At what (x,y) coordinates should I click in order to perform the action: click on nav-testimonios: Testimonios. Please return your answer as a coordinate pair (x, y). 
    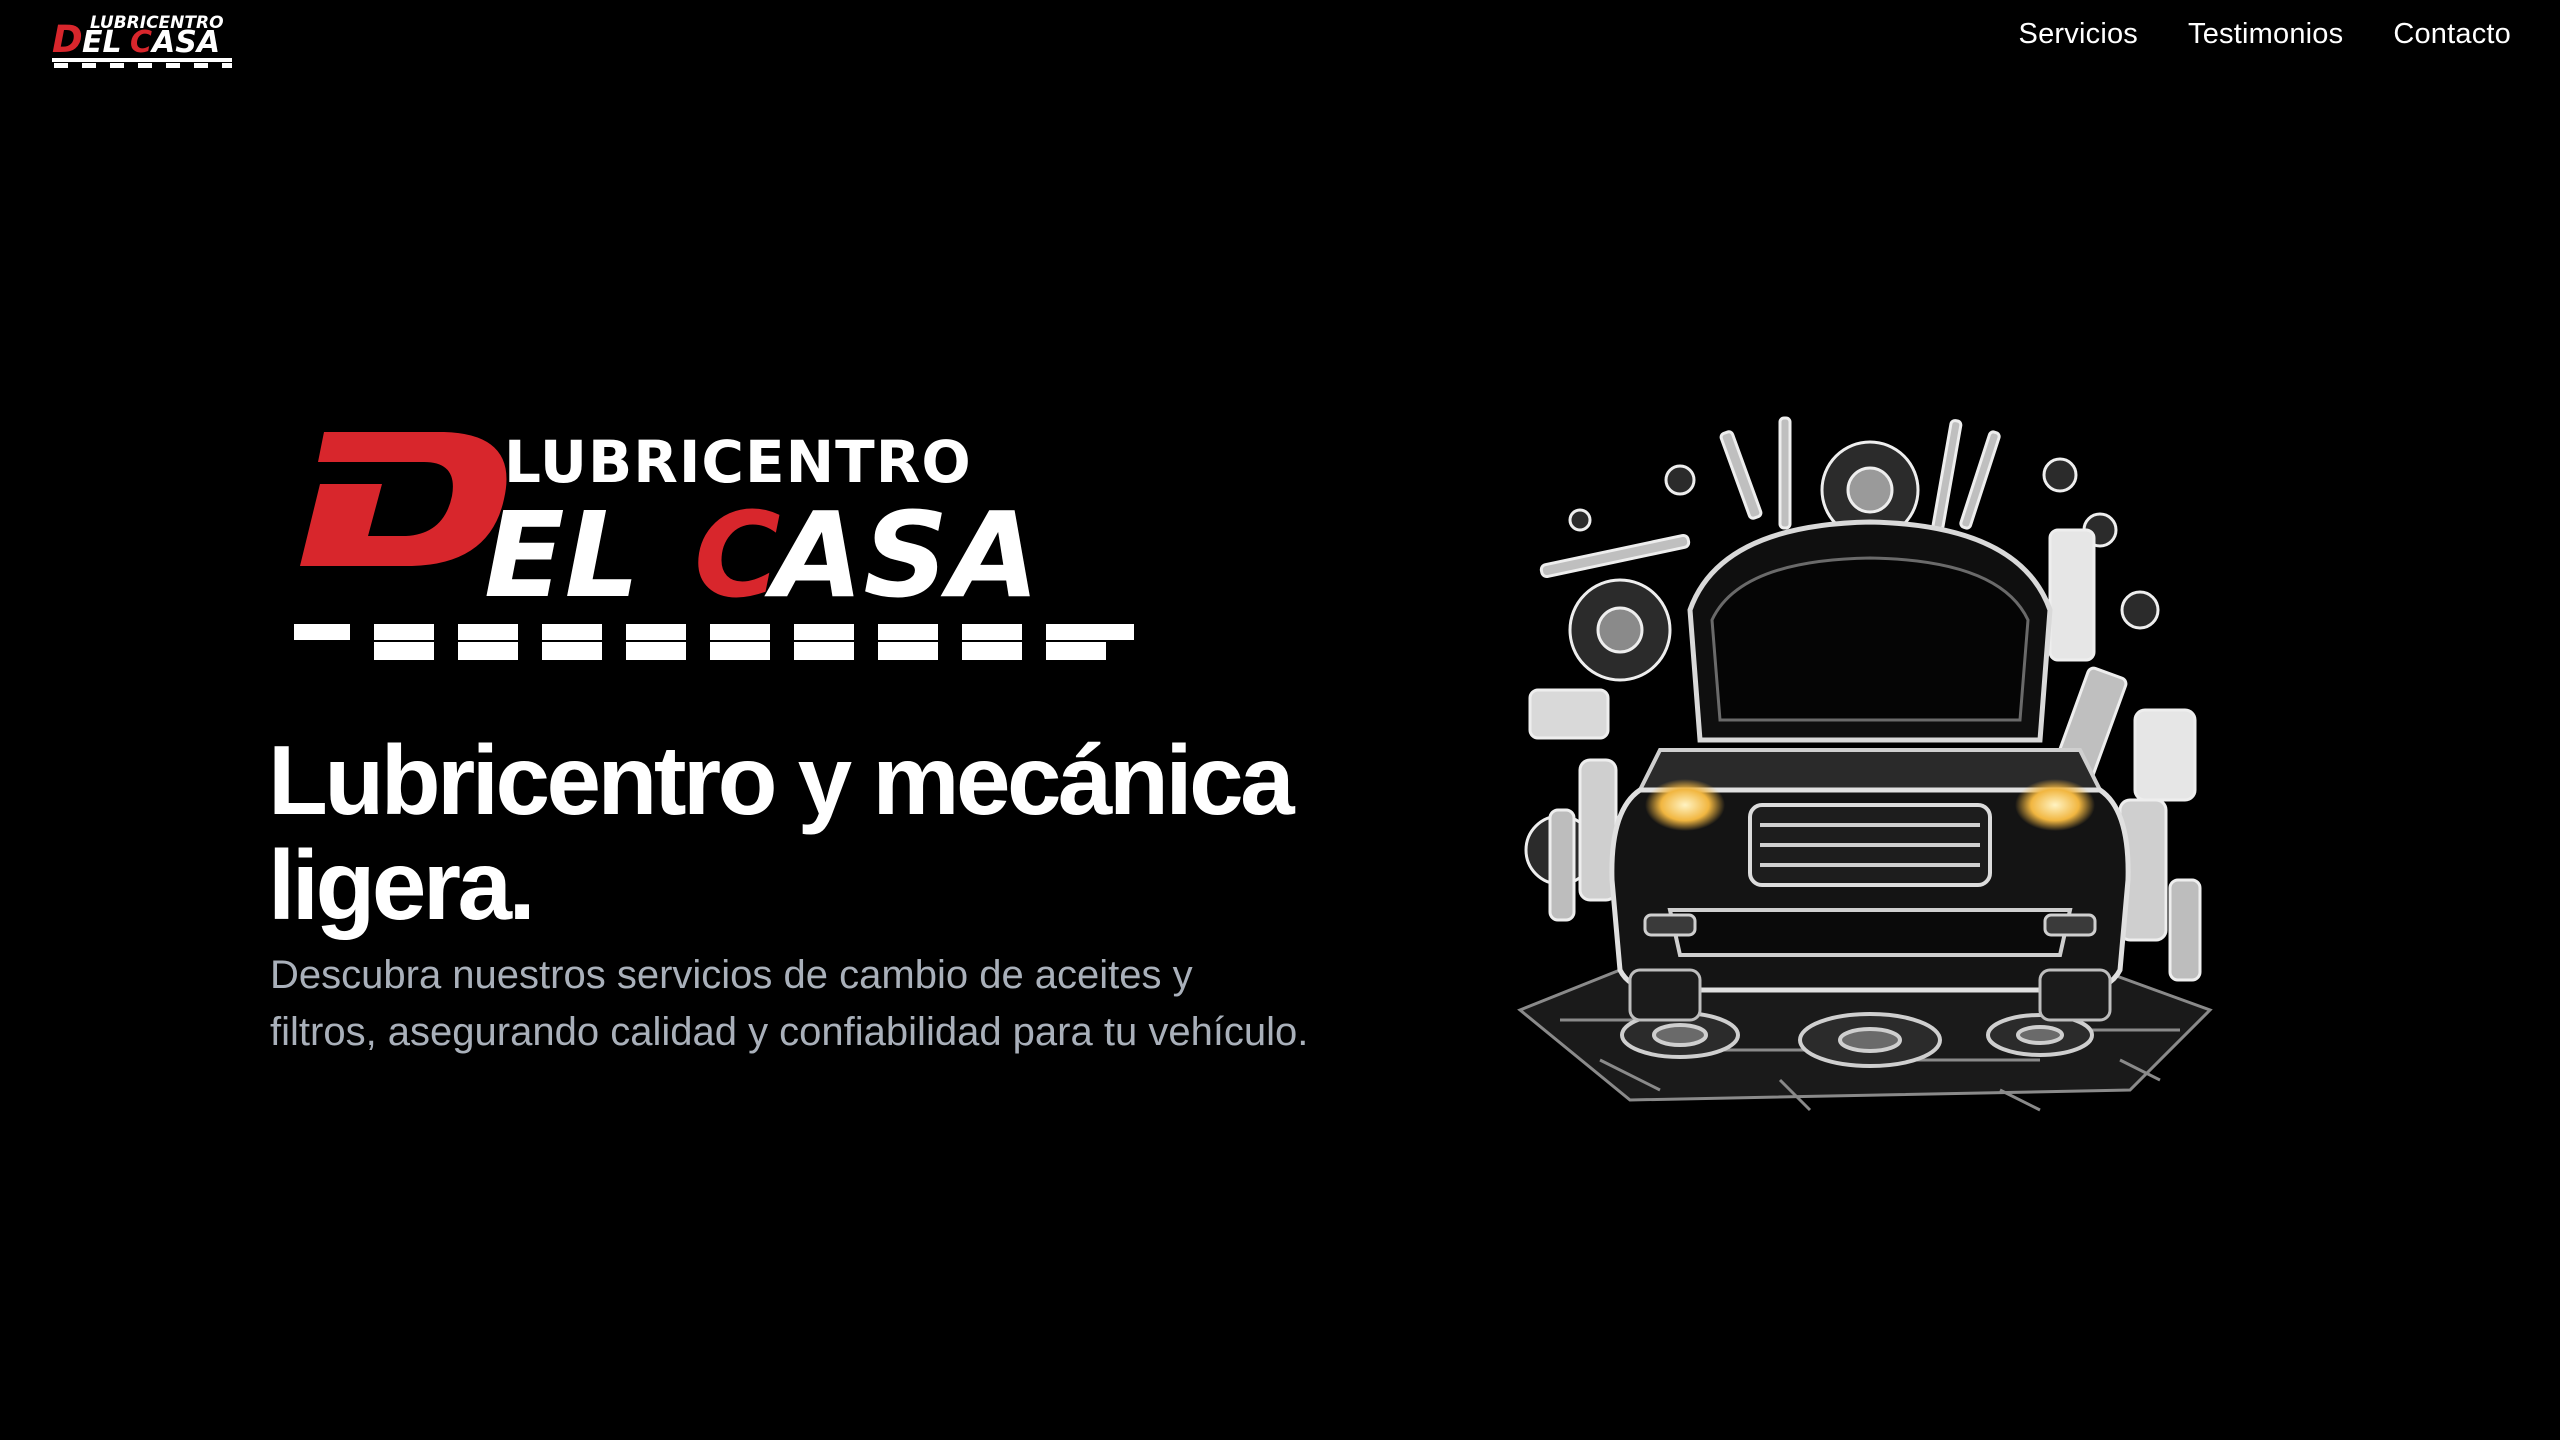
    Looking at the image, I should click on (2265, 34).